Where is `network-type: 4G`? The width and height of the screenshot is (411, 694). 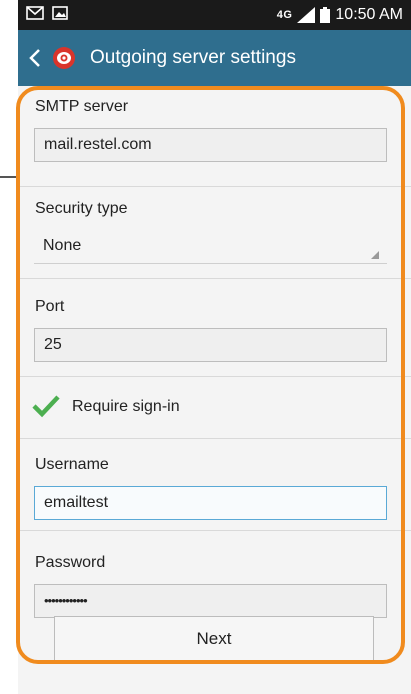 network-type: 4G is located at coordinates (284, 15).